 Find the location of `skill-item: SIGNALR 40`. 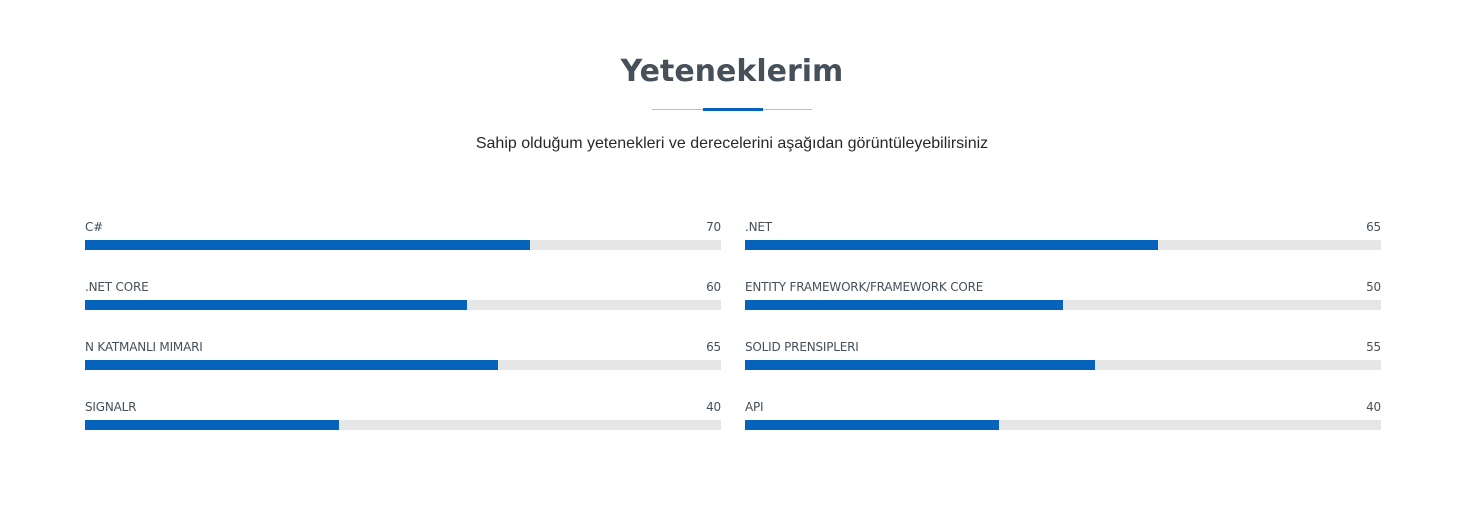

skill-item: SIGNALR 40 is located at coordinates (403, 424).